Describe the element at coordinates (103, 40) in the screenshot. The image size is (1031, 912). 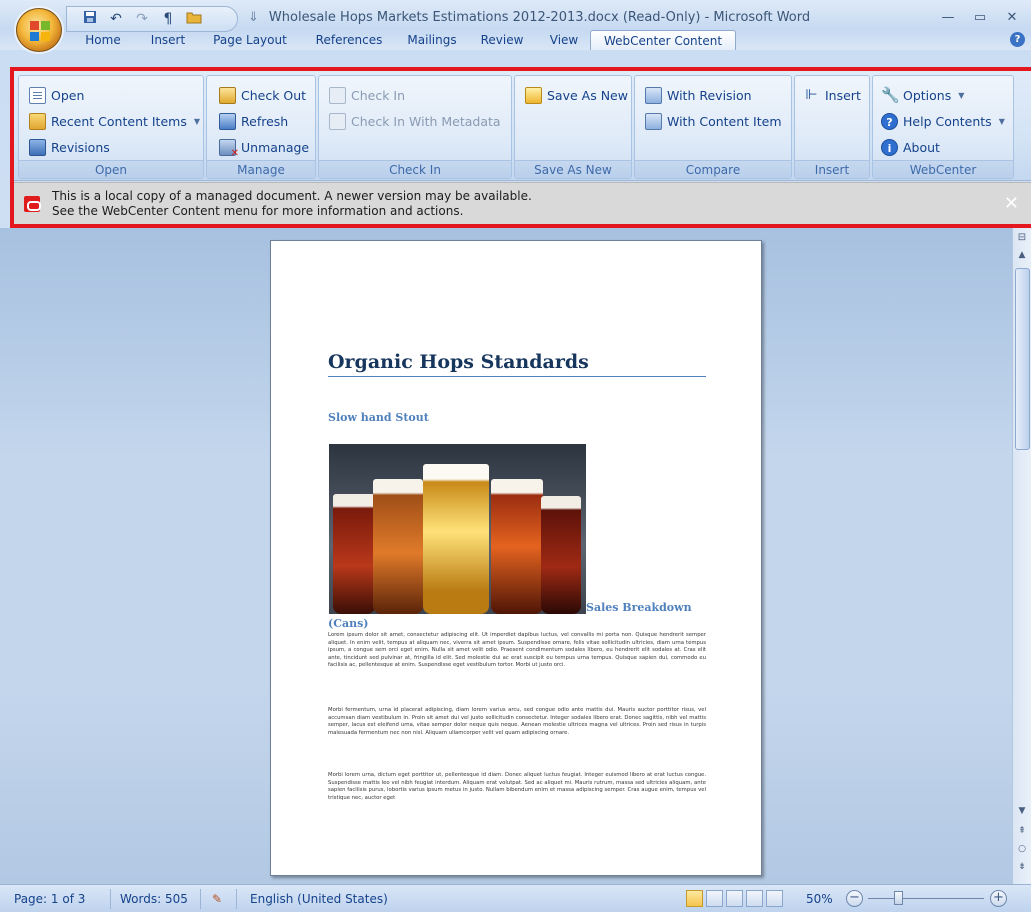
I see `tab-home: Home` at that location.